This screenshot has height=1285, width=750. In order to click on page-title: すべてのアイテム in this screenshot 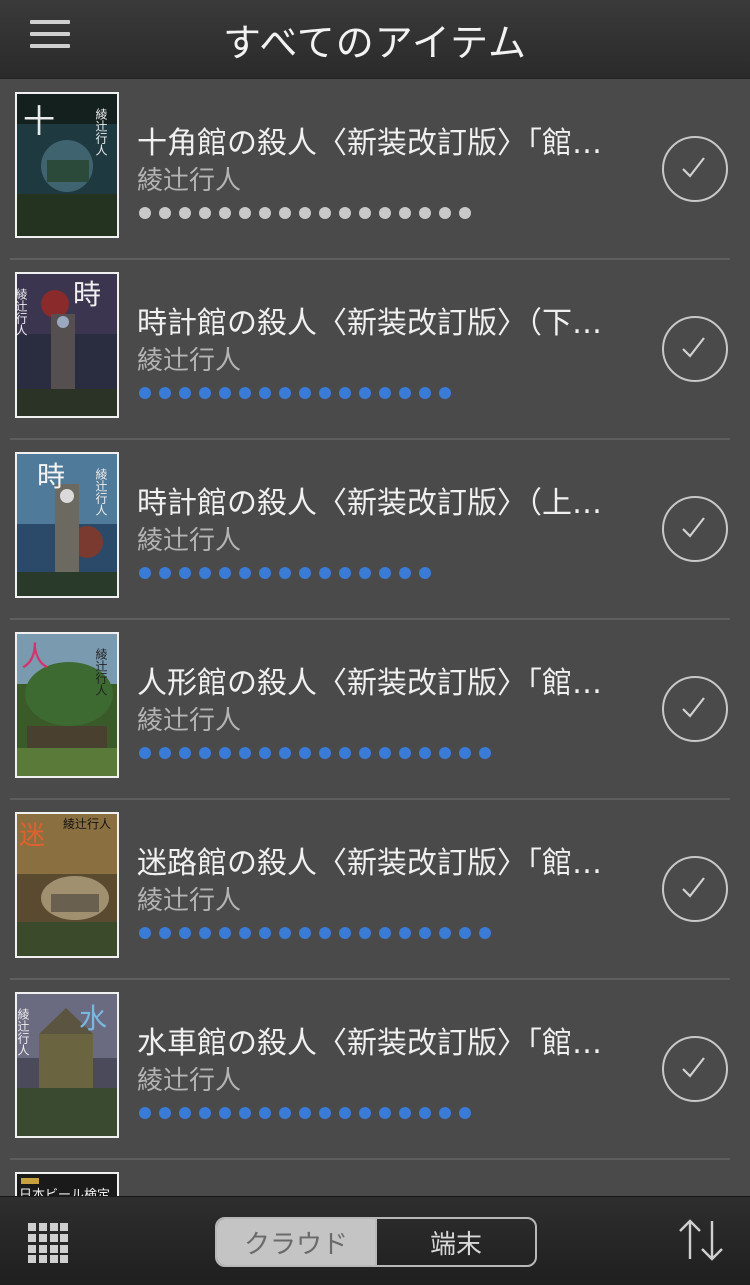, I will do `click(375, 43)`.